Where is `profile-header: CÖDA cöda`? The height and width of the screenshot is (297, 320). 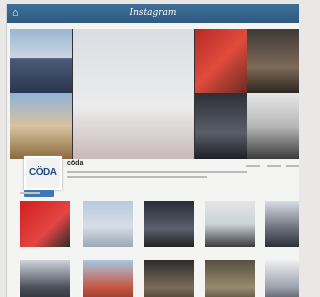
profile-header: CÖDA cöda is located at coordinates (154, 175).